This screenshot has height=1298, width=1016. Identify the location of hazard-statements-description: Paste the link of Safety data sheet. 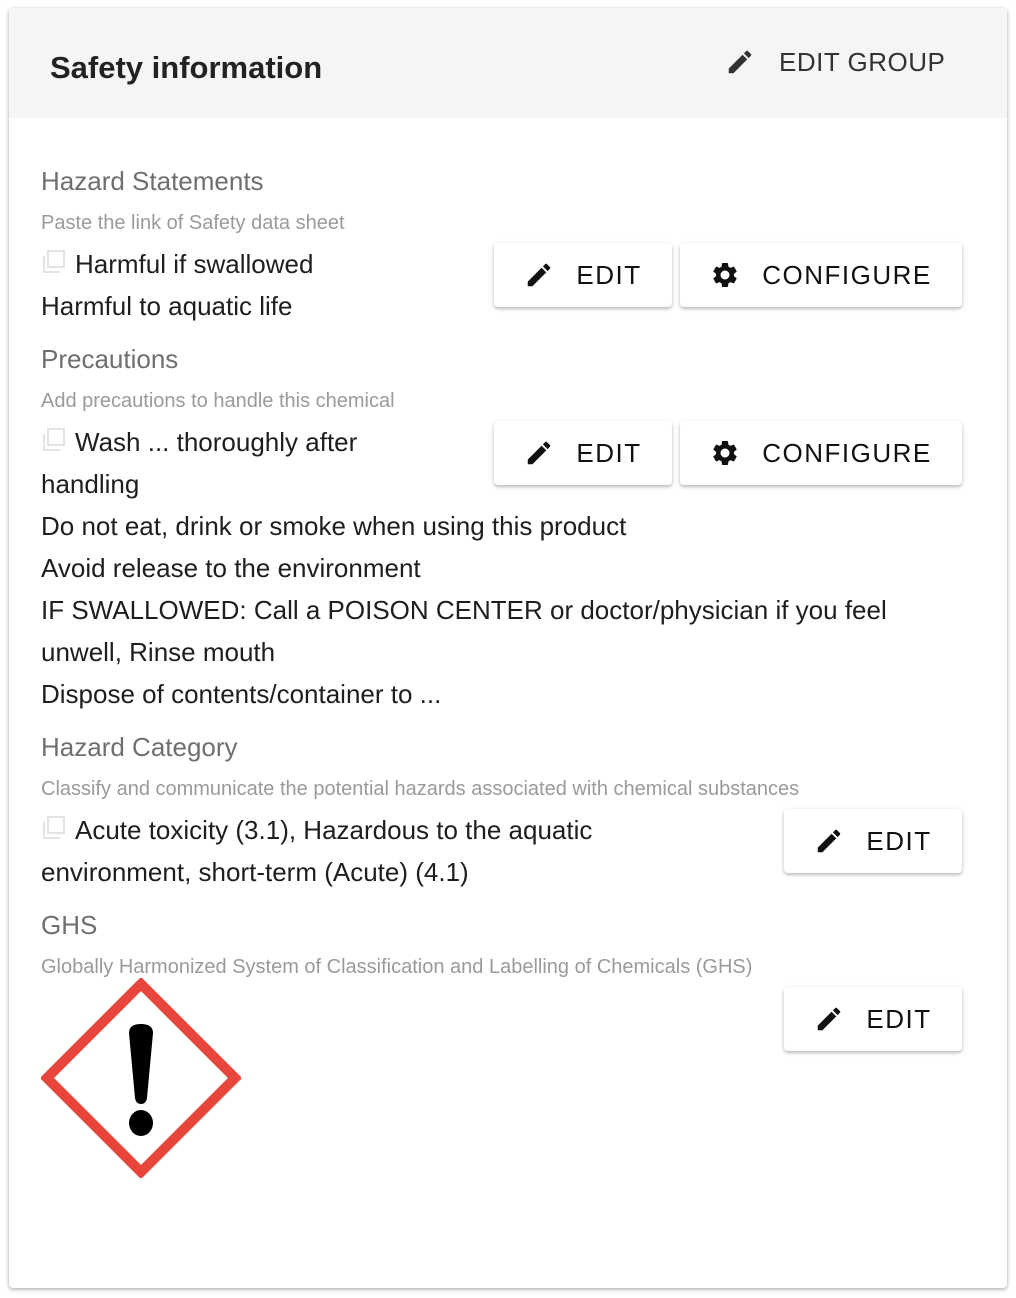
(193, 223).